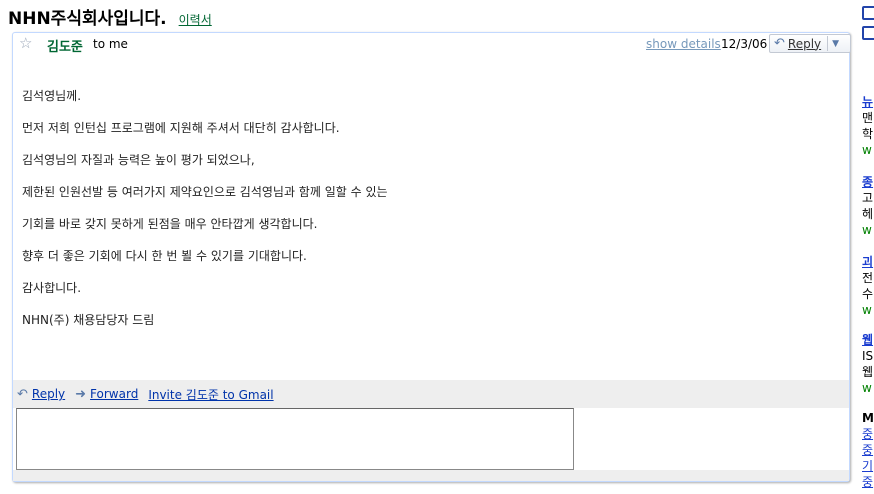 This screenshot has width=874, height=494. I want to click on ad-text: 맨, so click(868, 118).